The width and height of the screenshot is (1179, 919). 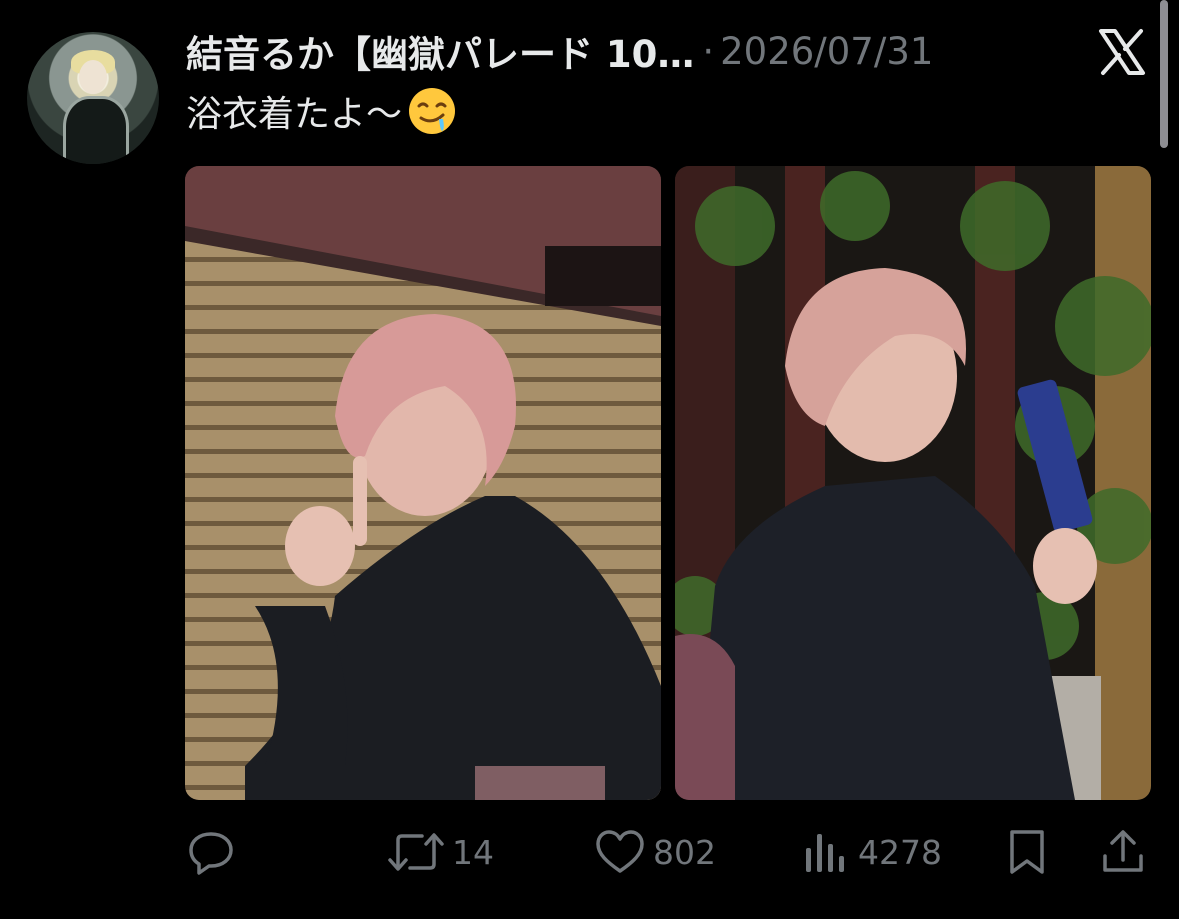 I want to click on avatar-face, so click(x=93, y=77).